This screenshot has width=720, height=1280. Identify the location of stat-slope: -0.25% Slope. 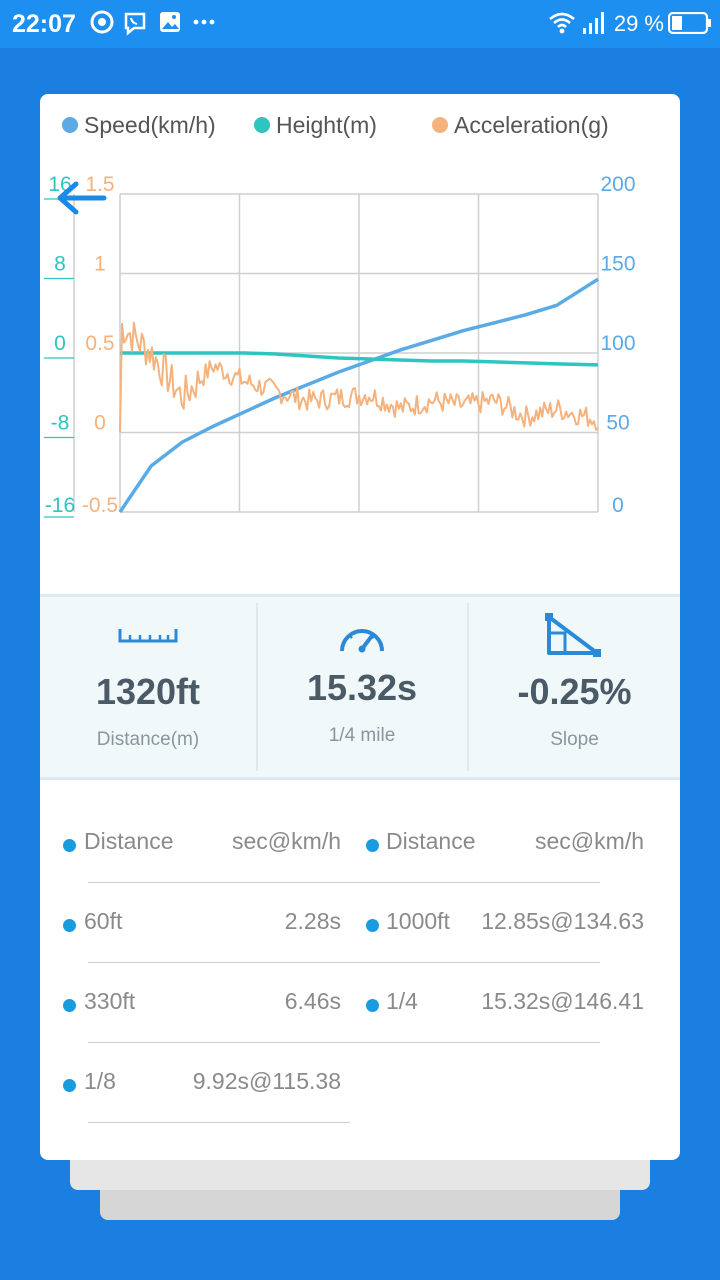
(574, 687).